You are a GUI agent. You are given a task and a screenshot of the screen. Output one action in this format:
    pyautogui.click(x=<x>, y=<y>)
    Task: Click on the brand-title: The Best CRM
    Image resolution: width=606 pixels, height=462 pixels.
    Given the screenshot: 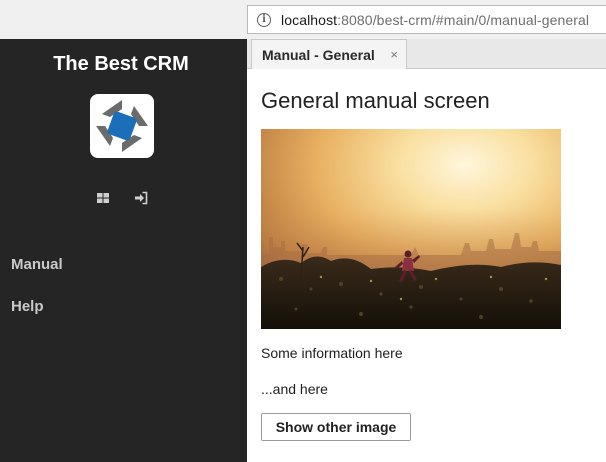 What is the action you would take?
    pyautogui.click(x=121, y=64)
    